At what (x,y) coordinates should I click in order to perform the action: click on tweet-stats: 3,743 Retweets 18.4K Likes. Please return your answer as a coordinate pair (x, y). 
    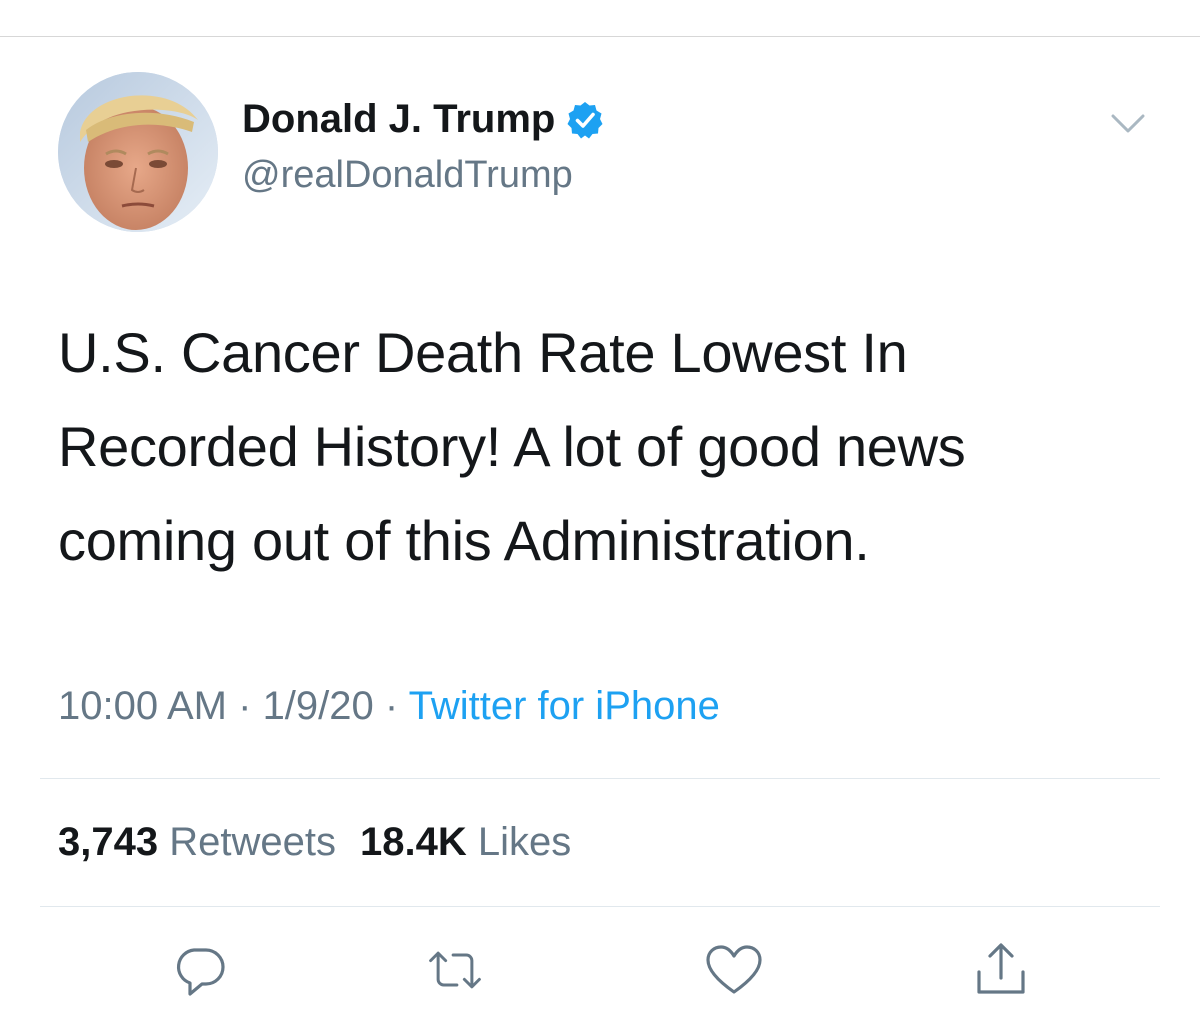
    Looking at the image, I should click on (314, 842).